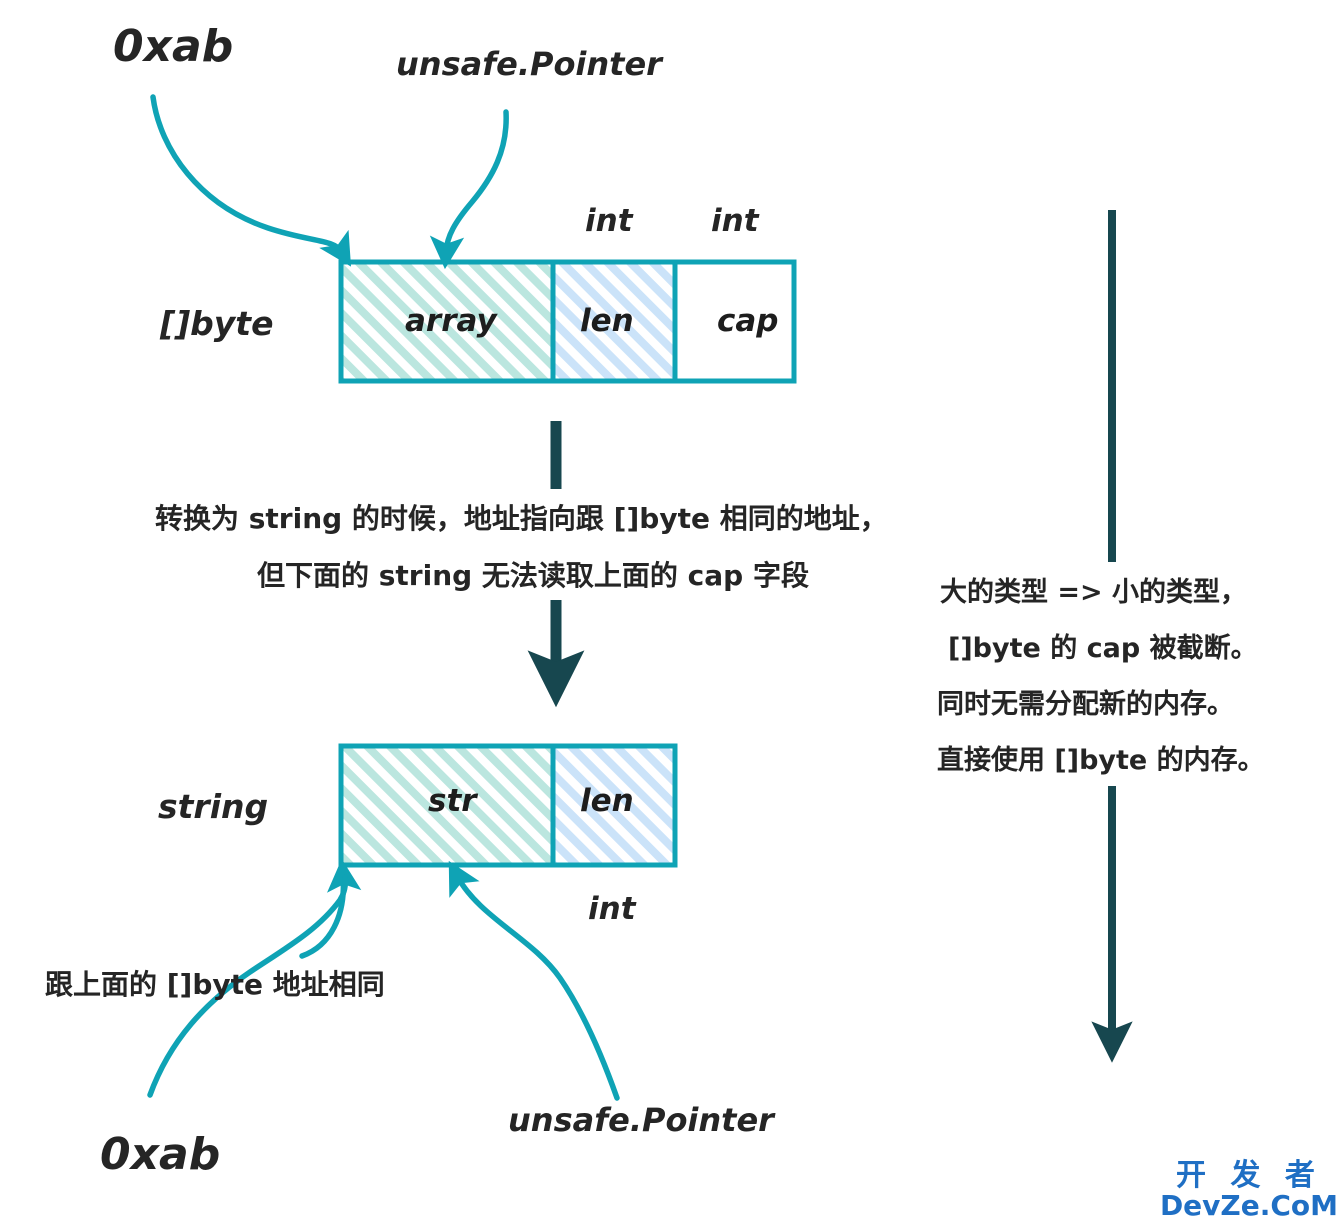 The width and height of the screenshot is (1344, 1224). I want to click on bottom-unsafe-pointer-label: unsafe.Pointer, so click(641, 1120).